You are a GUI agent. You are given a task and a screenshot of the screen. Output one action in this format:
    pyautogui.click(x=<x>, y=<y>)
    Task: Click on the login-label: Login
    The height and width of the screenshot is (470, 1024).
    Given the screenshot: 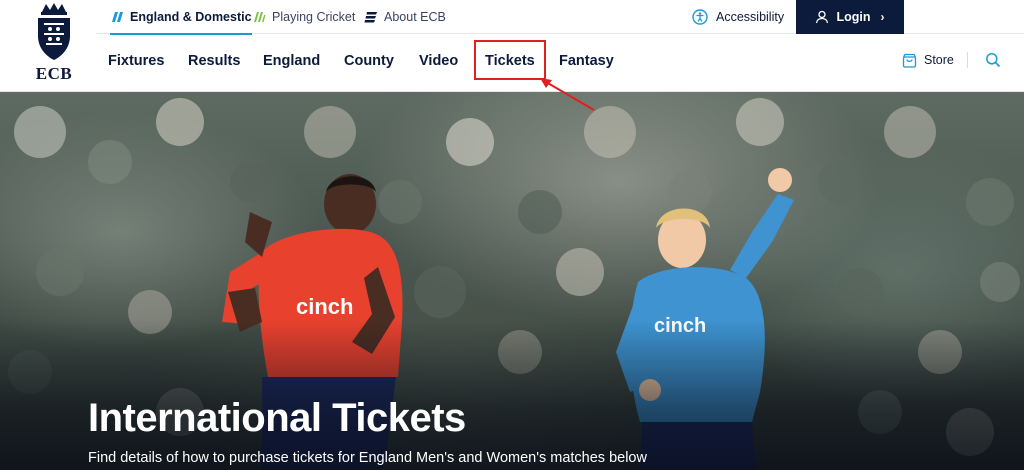 What is the action you would take?
    pyautogui.click(x=853, y=17)
    